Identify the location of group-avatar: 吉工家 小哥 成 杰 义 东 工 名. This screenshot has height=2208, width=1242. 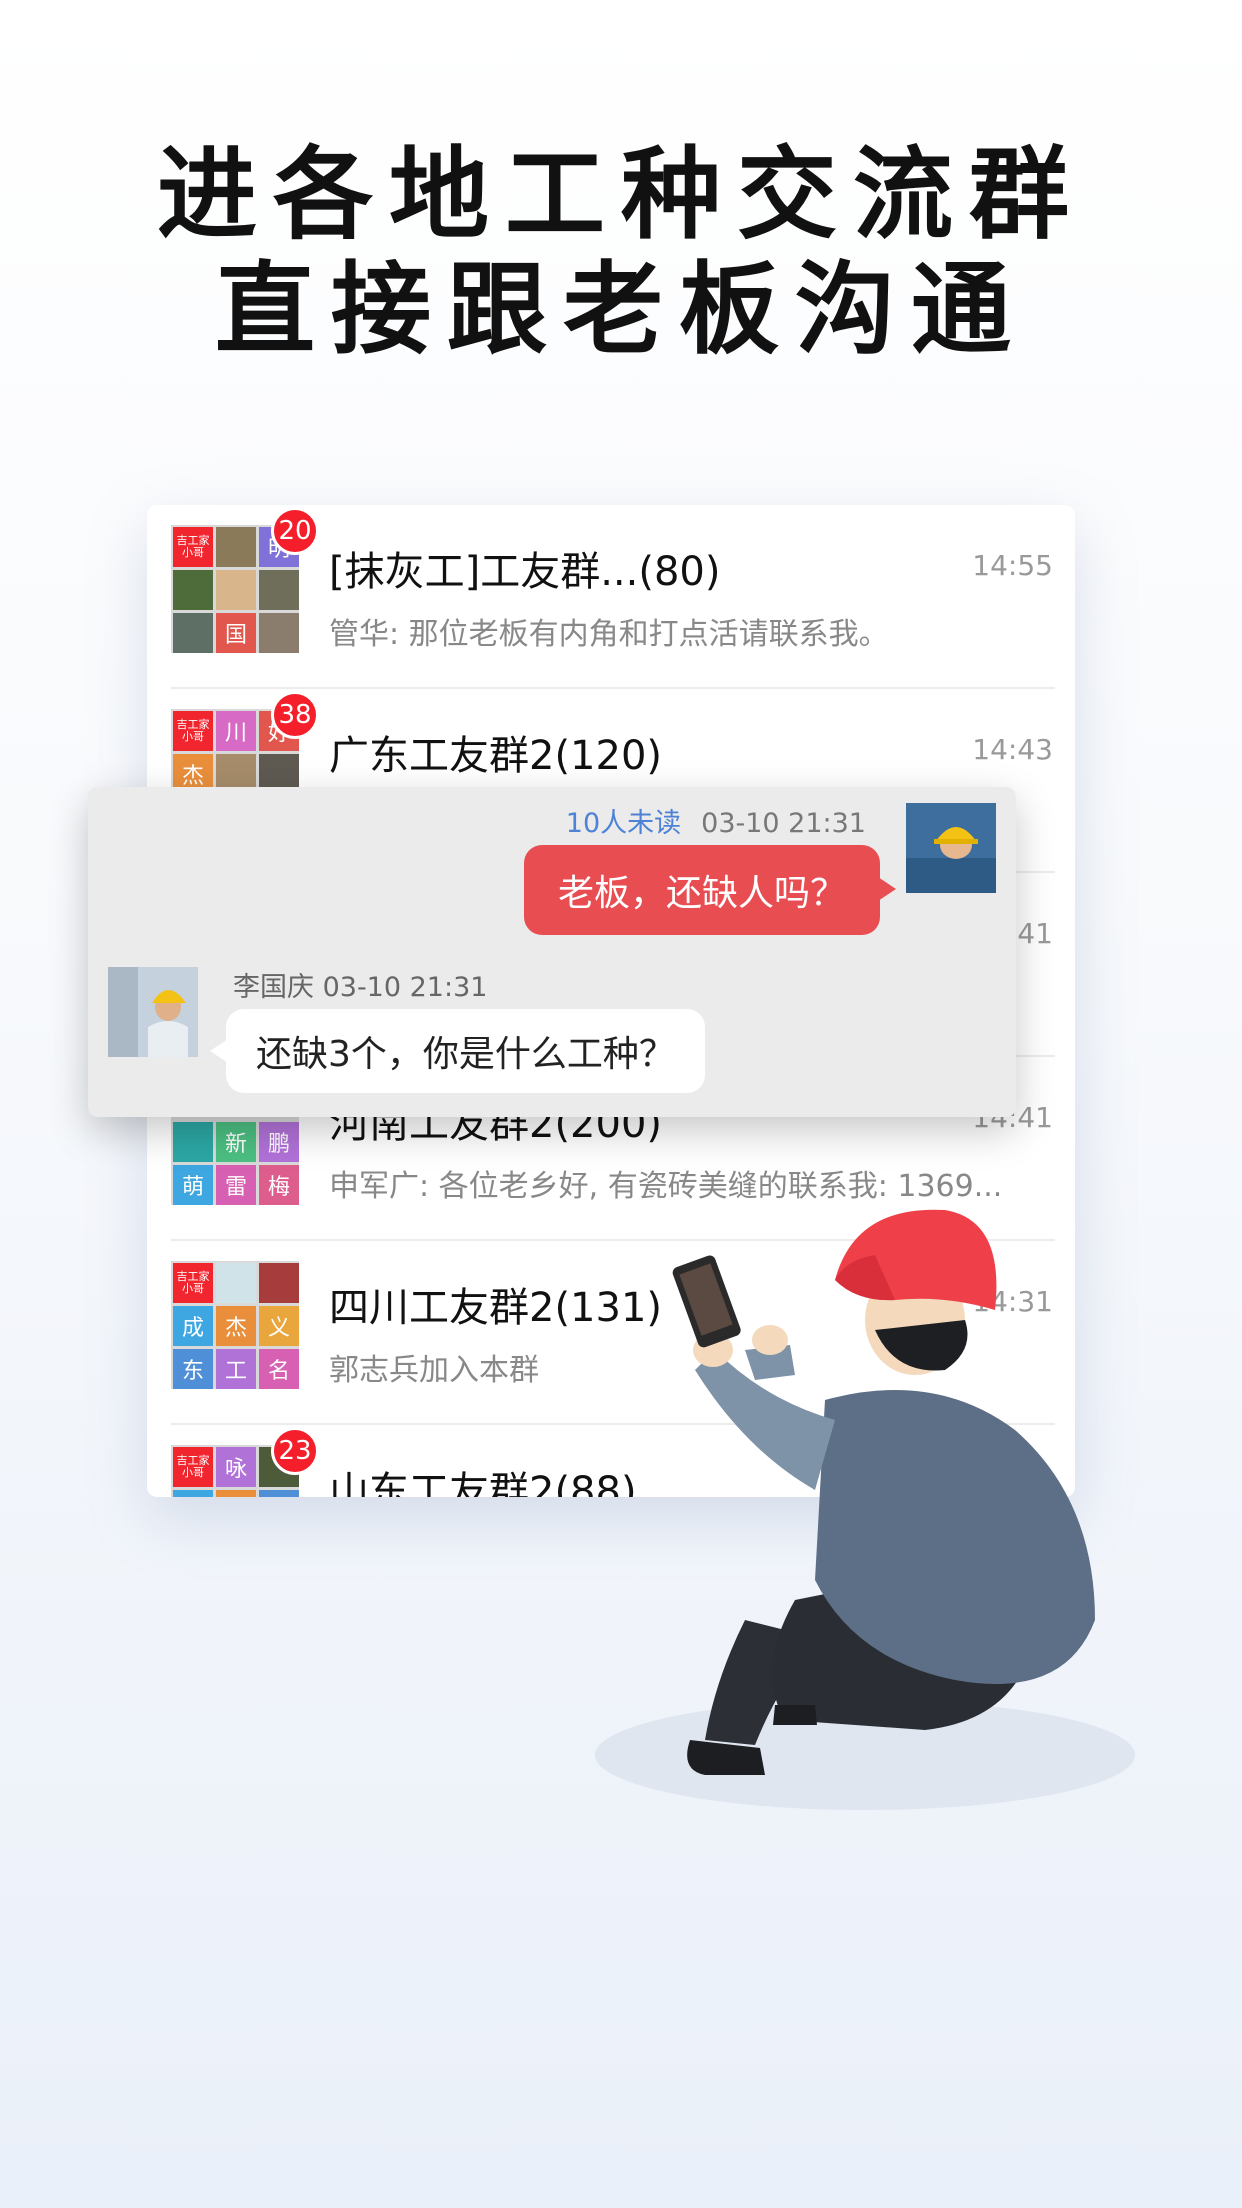
(235, 1325).